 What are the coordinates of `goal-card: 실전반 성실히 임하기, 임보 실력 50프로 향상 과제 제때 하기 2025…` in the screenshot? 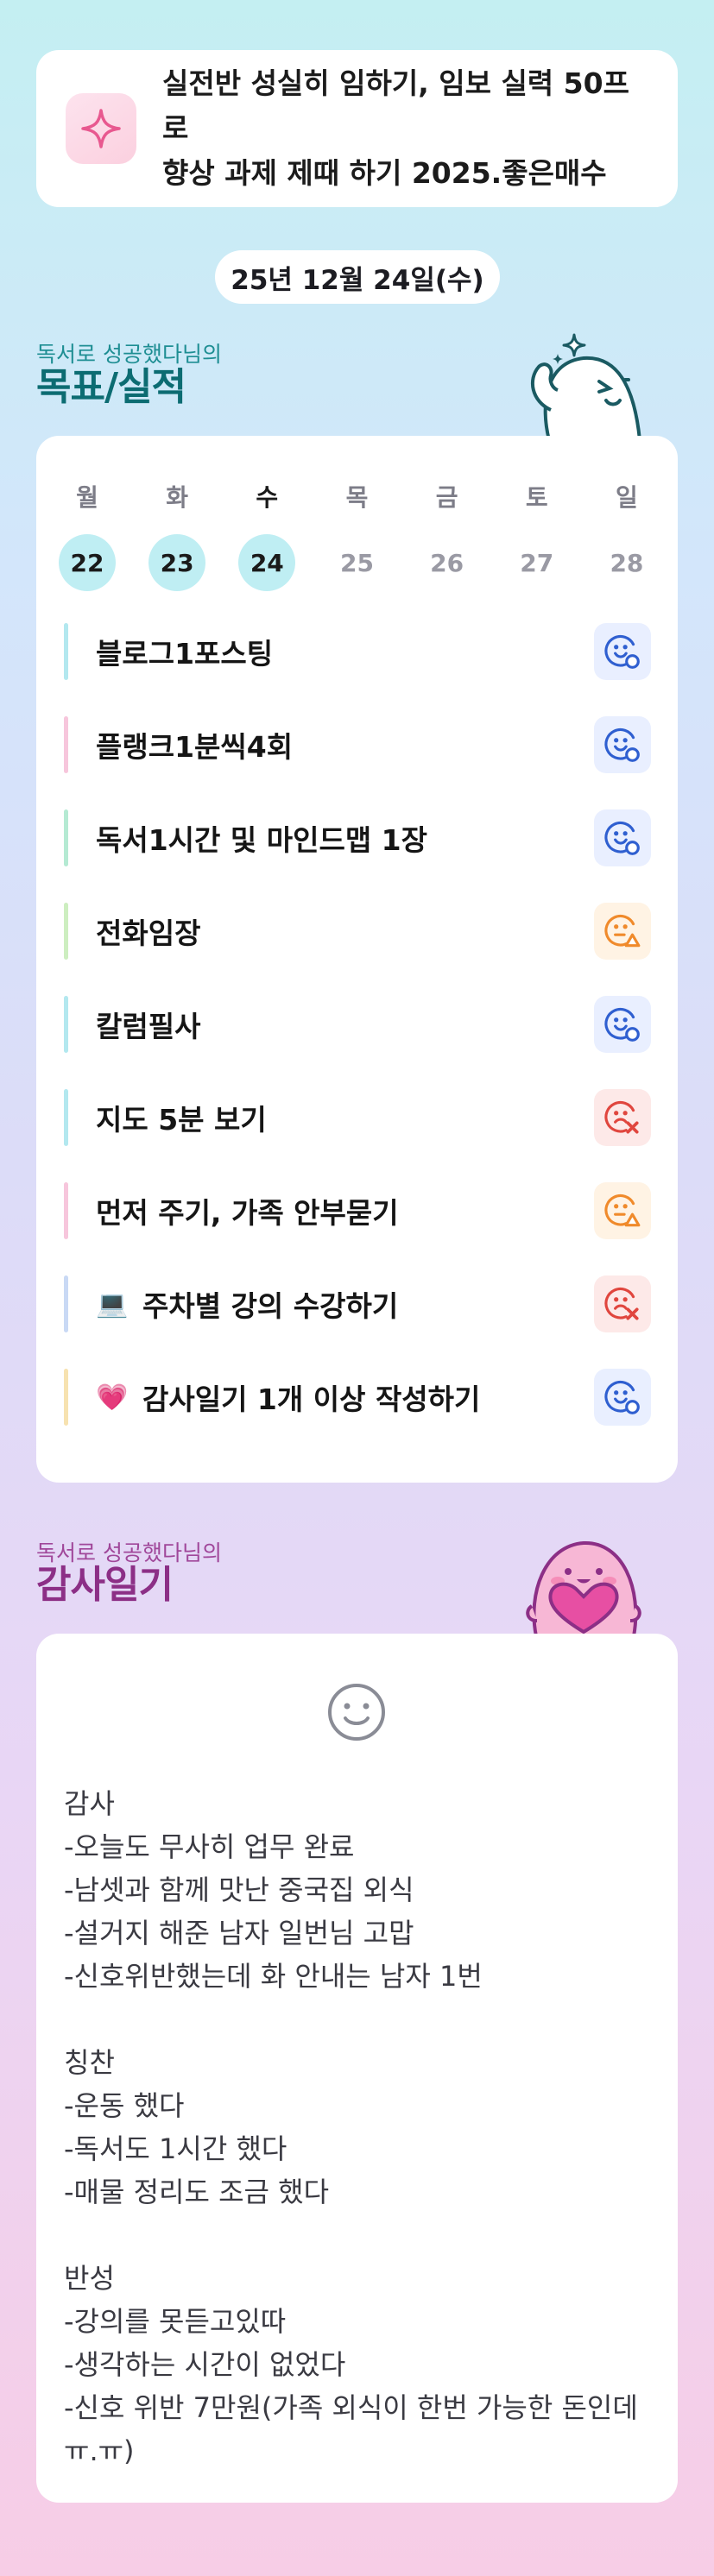 It's located at (357, 128).